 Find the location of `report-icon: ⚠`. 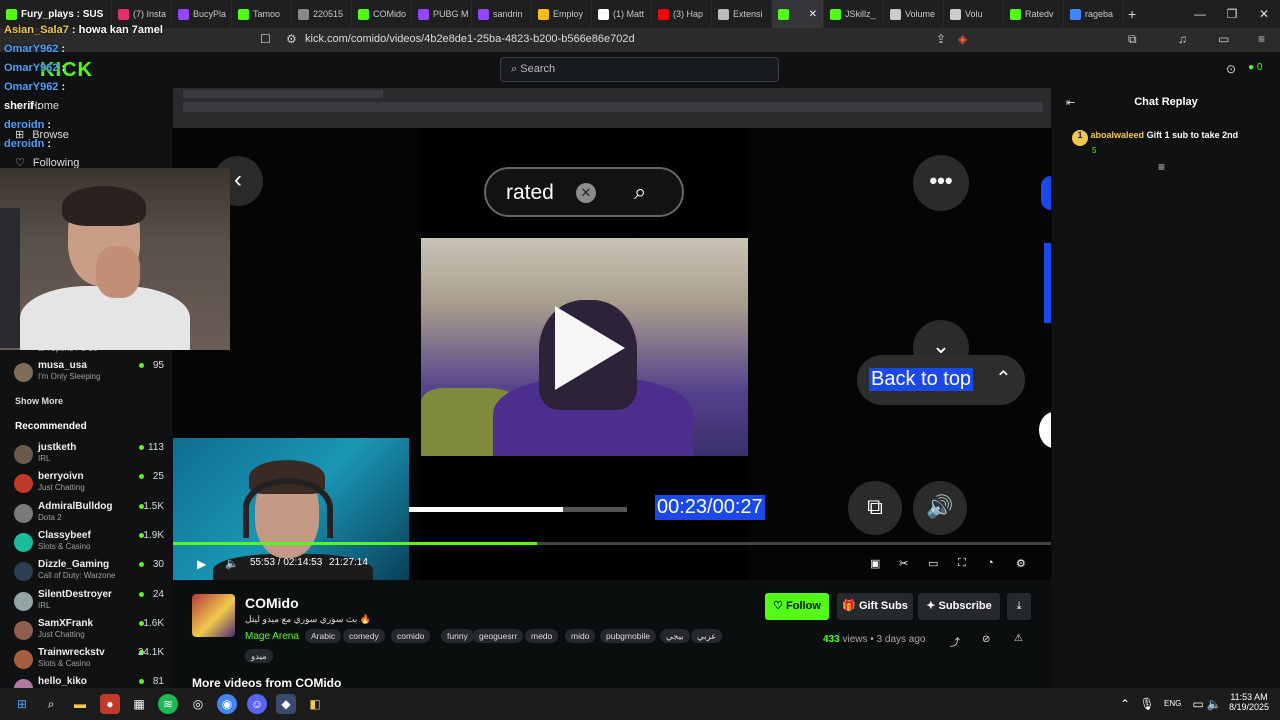

report-icon: ⚠ is located at coordinates (1018, 638).